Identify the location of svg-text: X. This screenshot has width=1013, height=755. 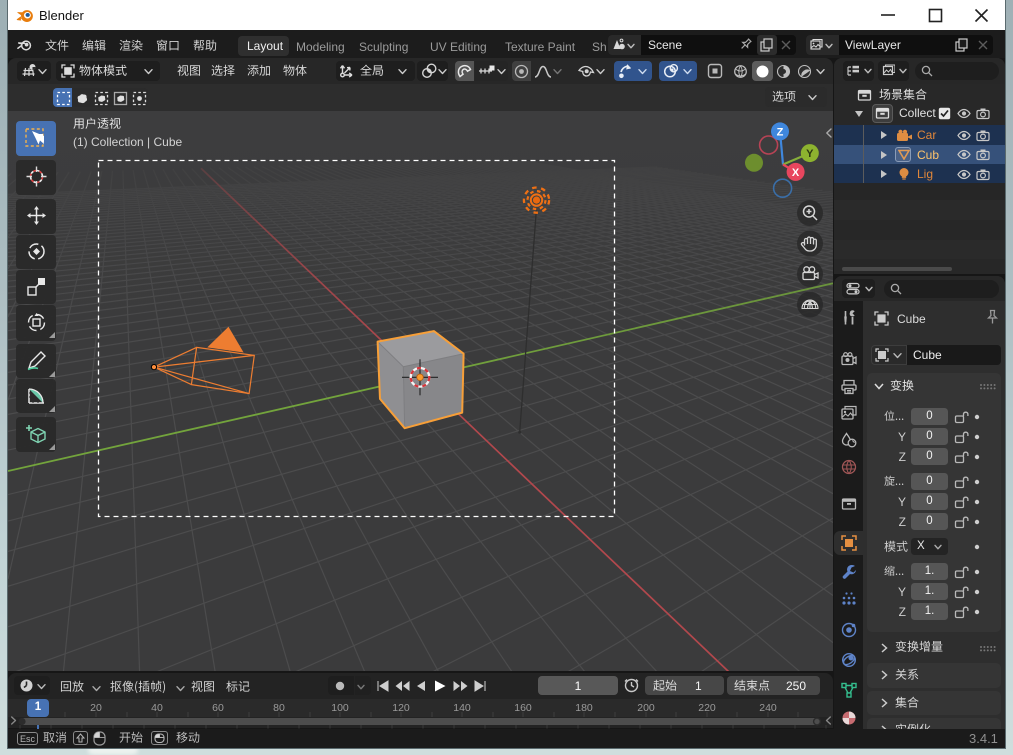
(796, 173).